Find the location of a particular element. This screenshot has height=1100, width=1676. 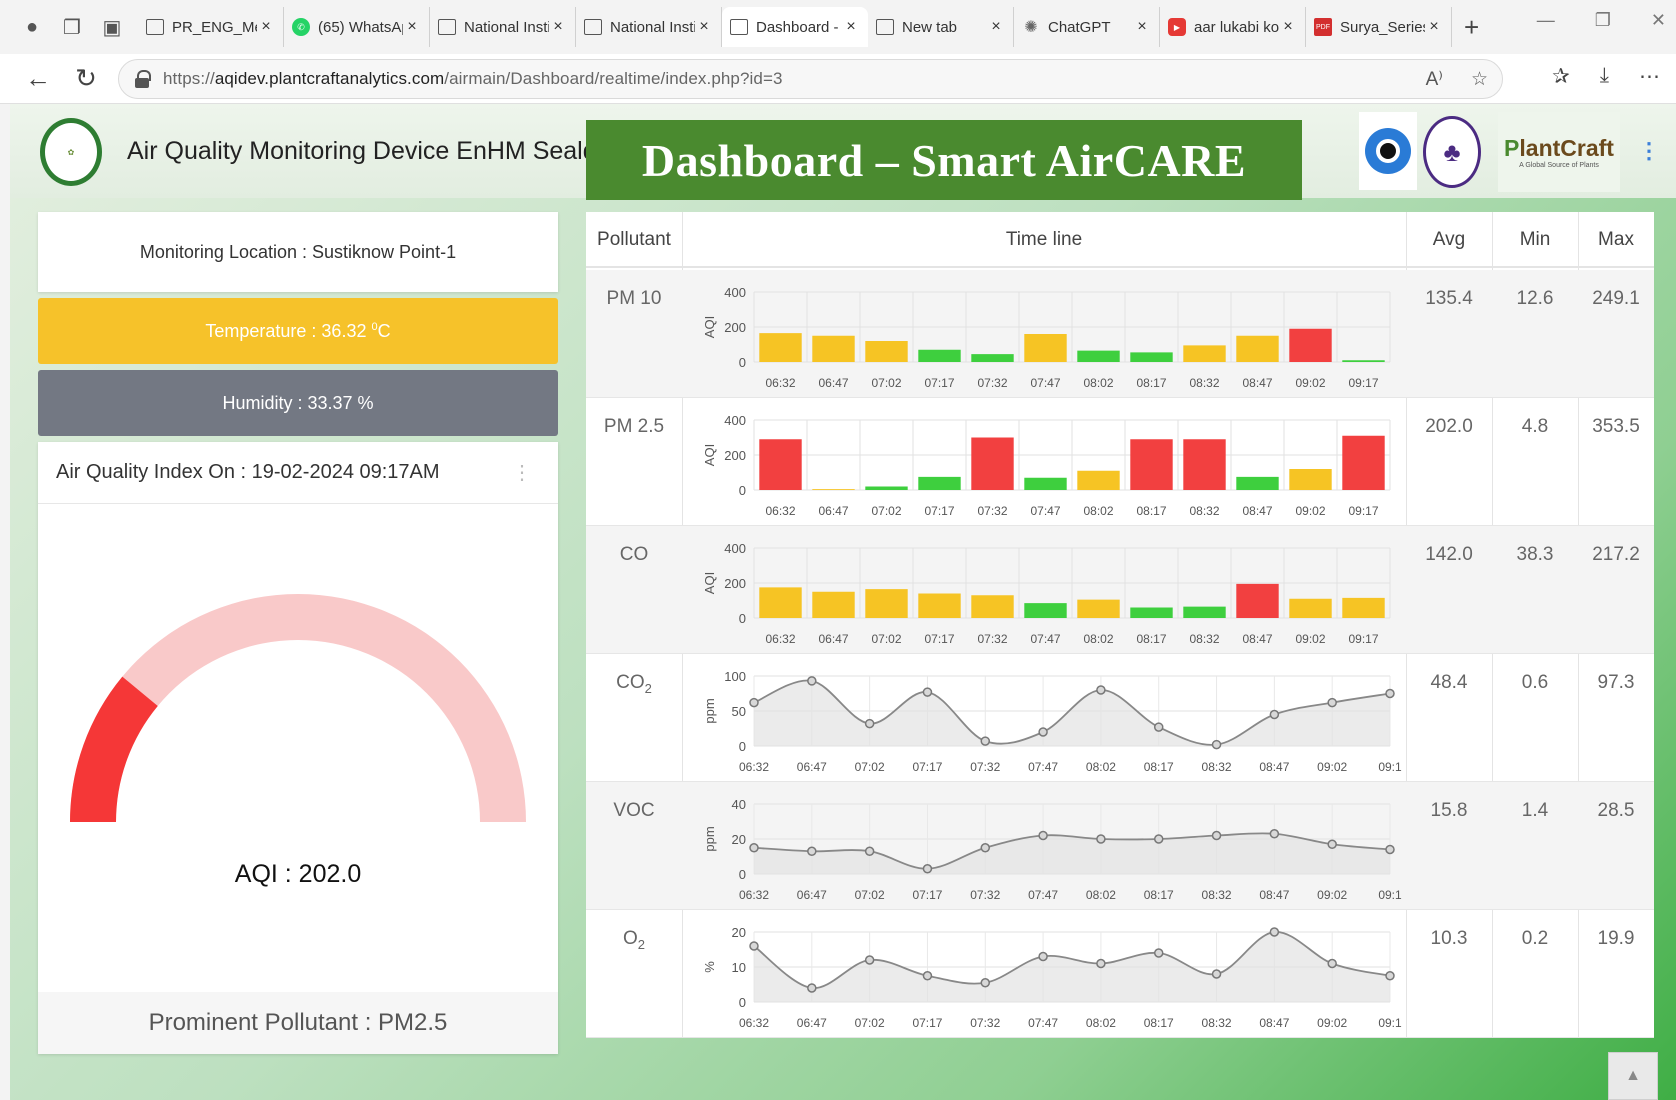

browser-tab: PDF Surya_Series_× is located at coordinates (1379, 27).